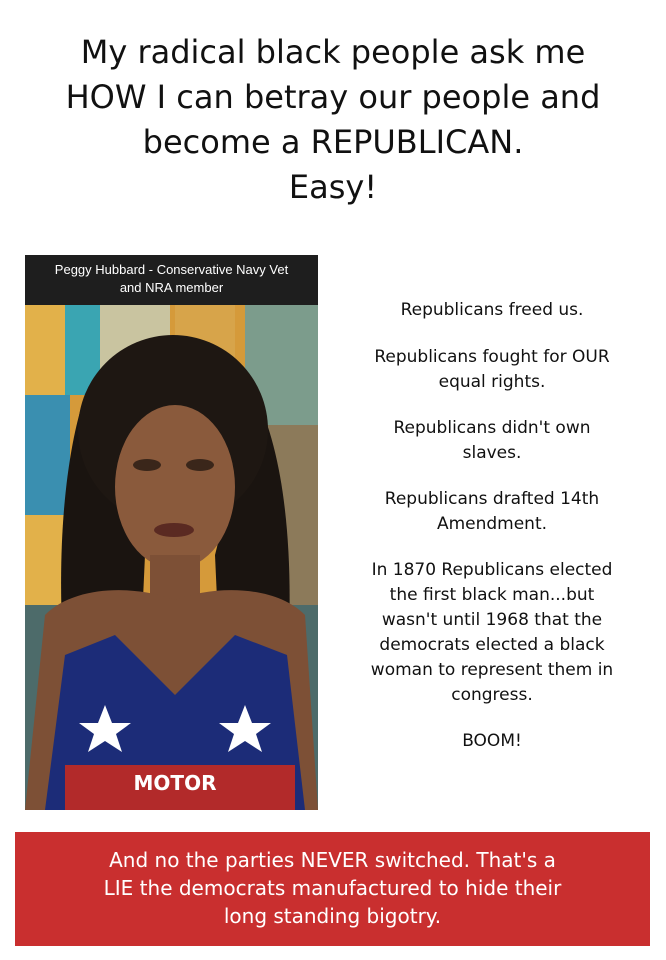  I want to click on point-line: the first black man...but, so click(492, 595).